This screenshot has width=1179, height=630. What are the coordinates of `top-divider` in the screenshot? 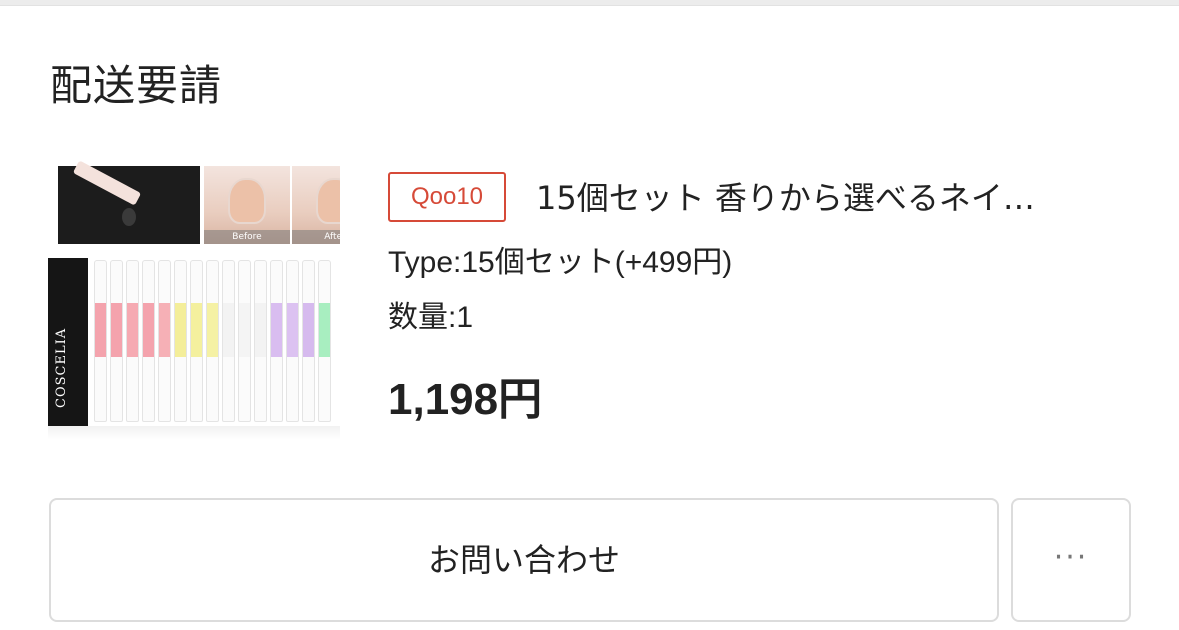 It's located at (589, 3).